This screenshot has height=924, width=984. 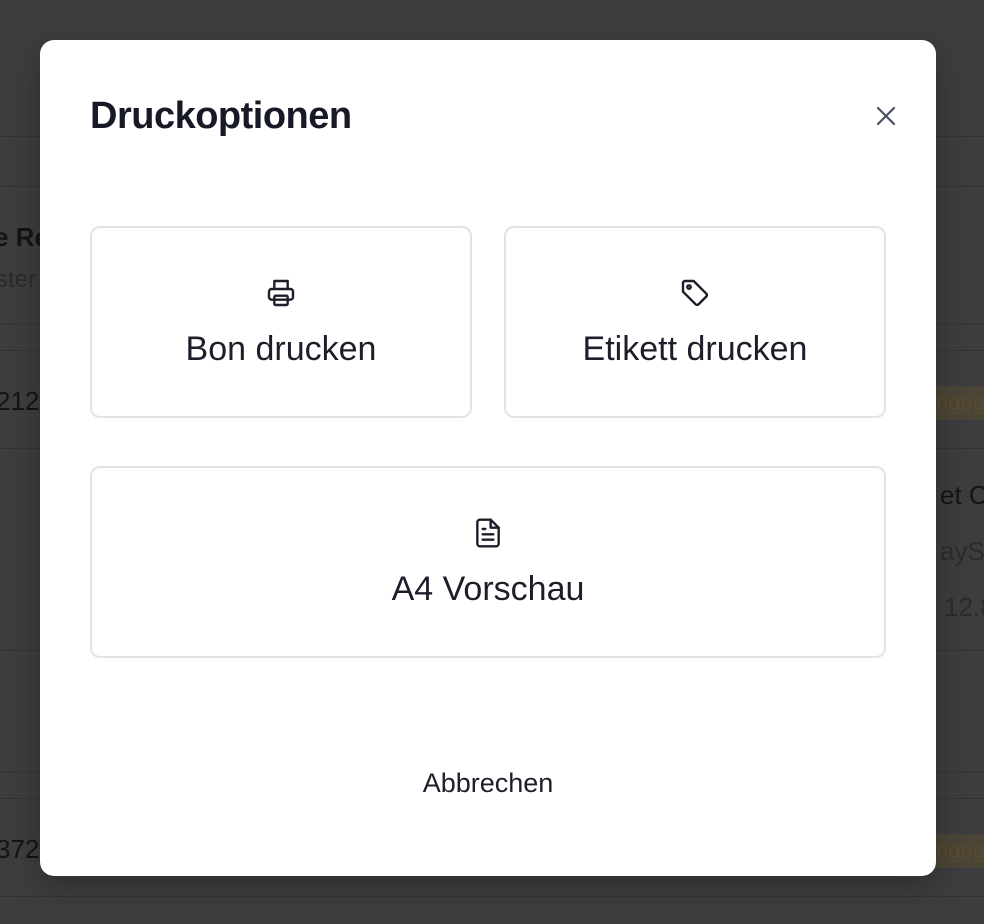 I want to click on print-label-button: Etikett drucken, so click(x=695, y=322).